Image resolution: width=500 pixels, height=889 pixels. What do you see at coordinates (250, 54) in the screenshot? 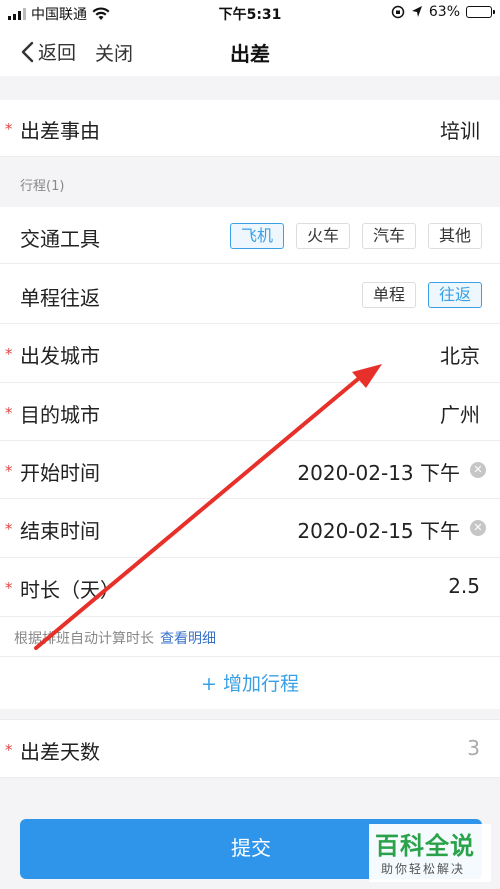
I see `page-title: 出差` at bounding box center [250, 54].